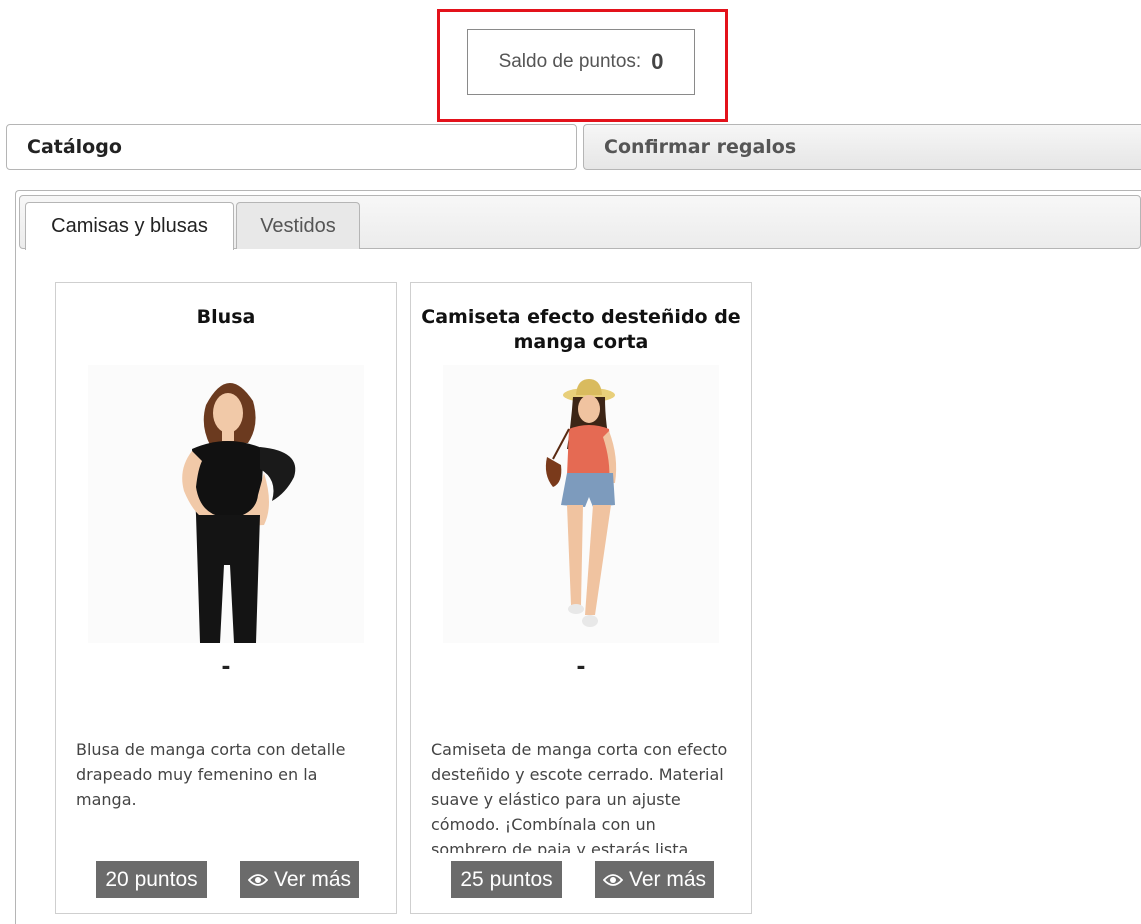 The image size is (1141, 924). Describe the element at coordinates (700, 147) in the screenshot. I see `tab-confirm-gifts-label: Confirmar regalos` at that location.